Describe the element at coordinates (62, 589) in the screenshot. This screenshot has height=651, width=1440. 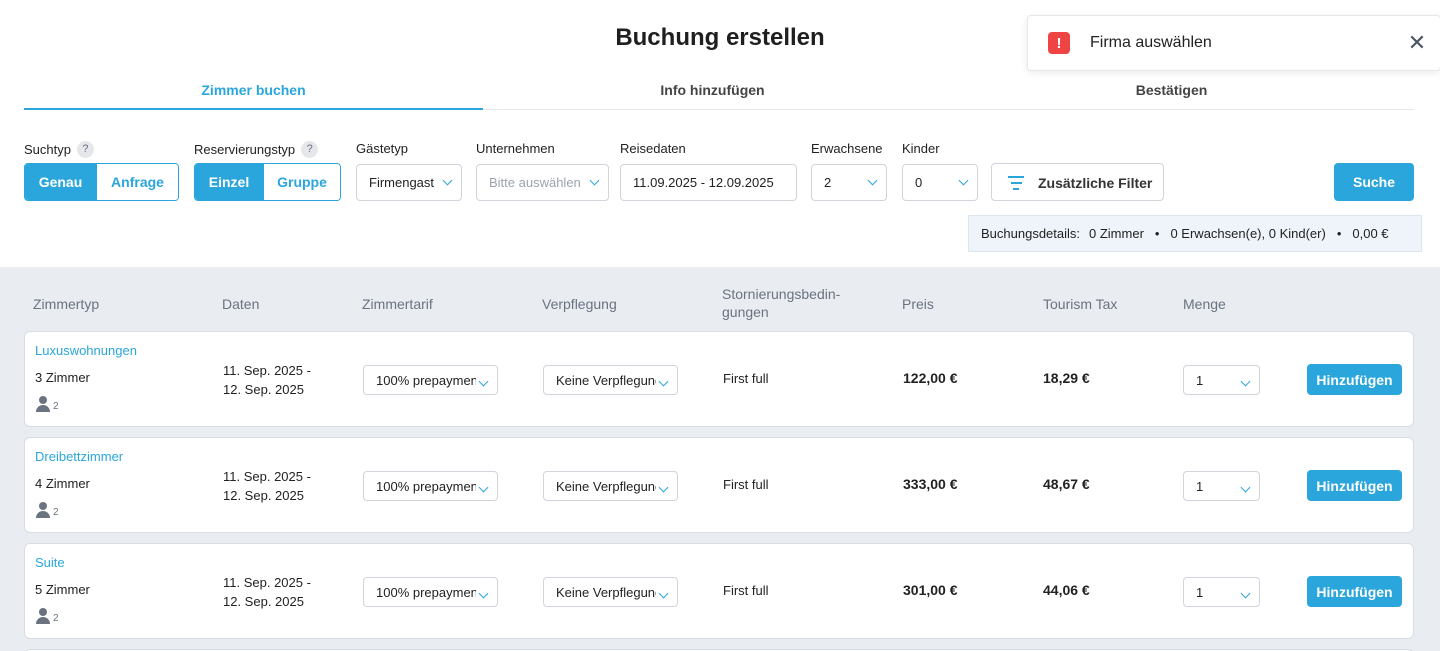
I see `room-count: 5 Zimmer` at that location.